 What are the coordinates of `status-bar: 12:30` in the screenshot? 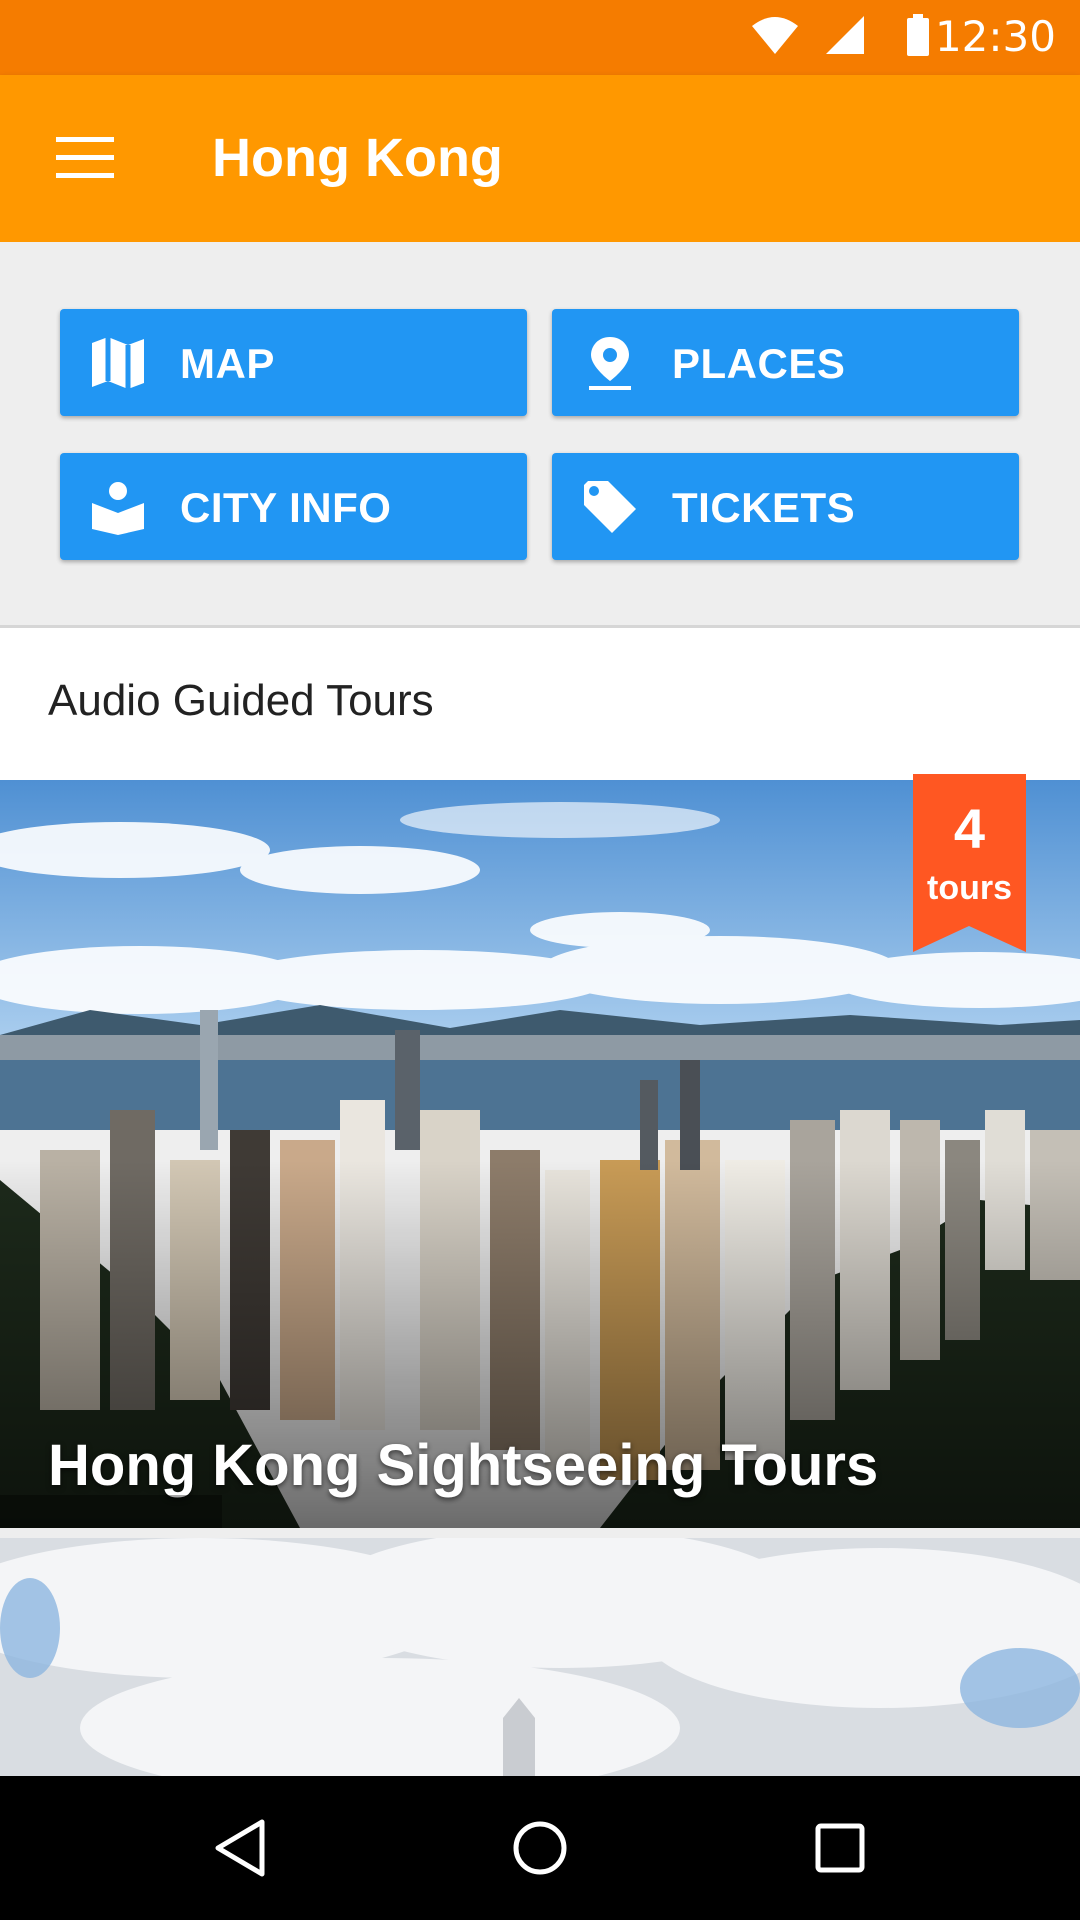 It's located at (540, 37).